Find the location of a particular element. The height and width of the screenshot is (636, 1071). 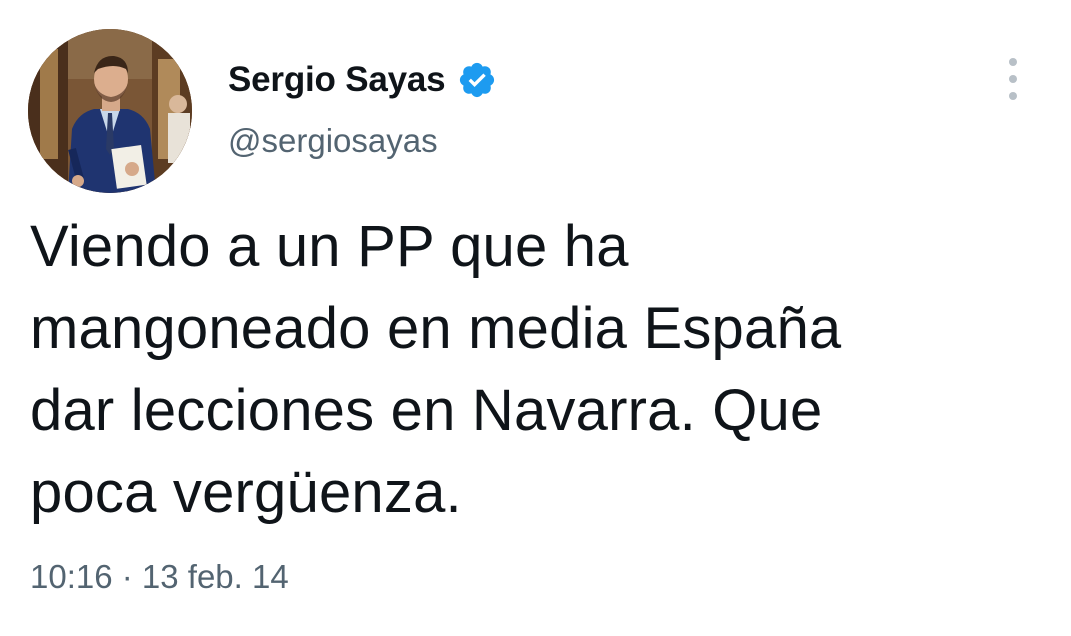

avatar-photo is located at coordinates (110, 111).